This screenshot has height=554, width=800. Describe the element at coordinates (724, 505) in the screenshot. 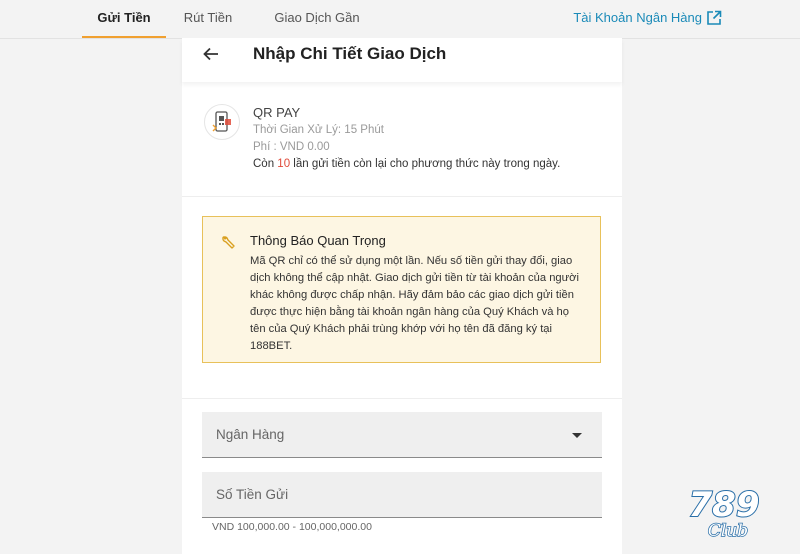

I see `logo-text-top: 789` at that location.